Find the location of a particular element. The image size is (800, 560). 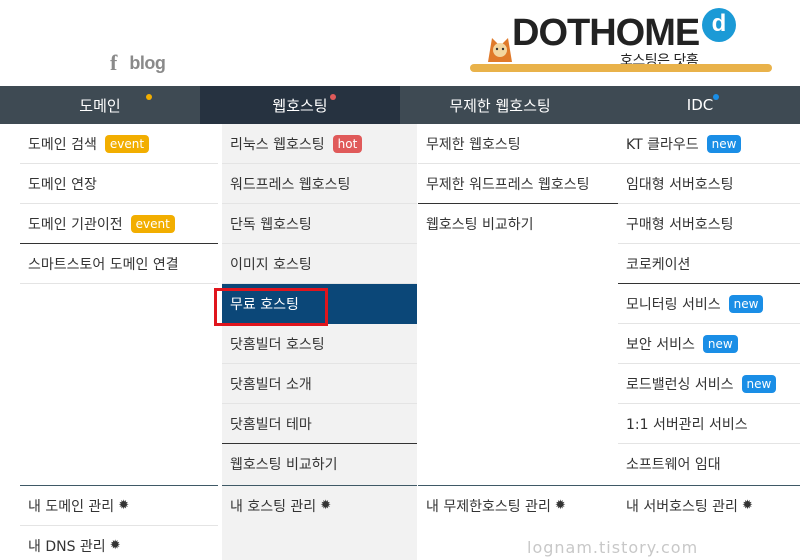

logo-mark: d is located at coordinates (719, 25).